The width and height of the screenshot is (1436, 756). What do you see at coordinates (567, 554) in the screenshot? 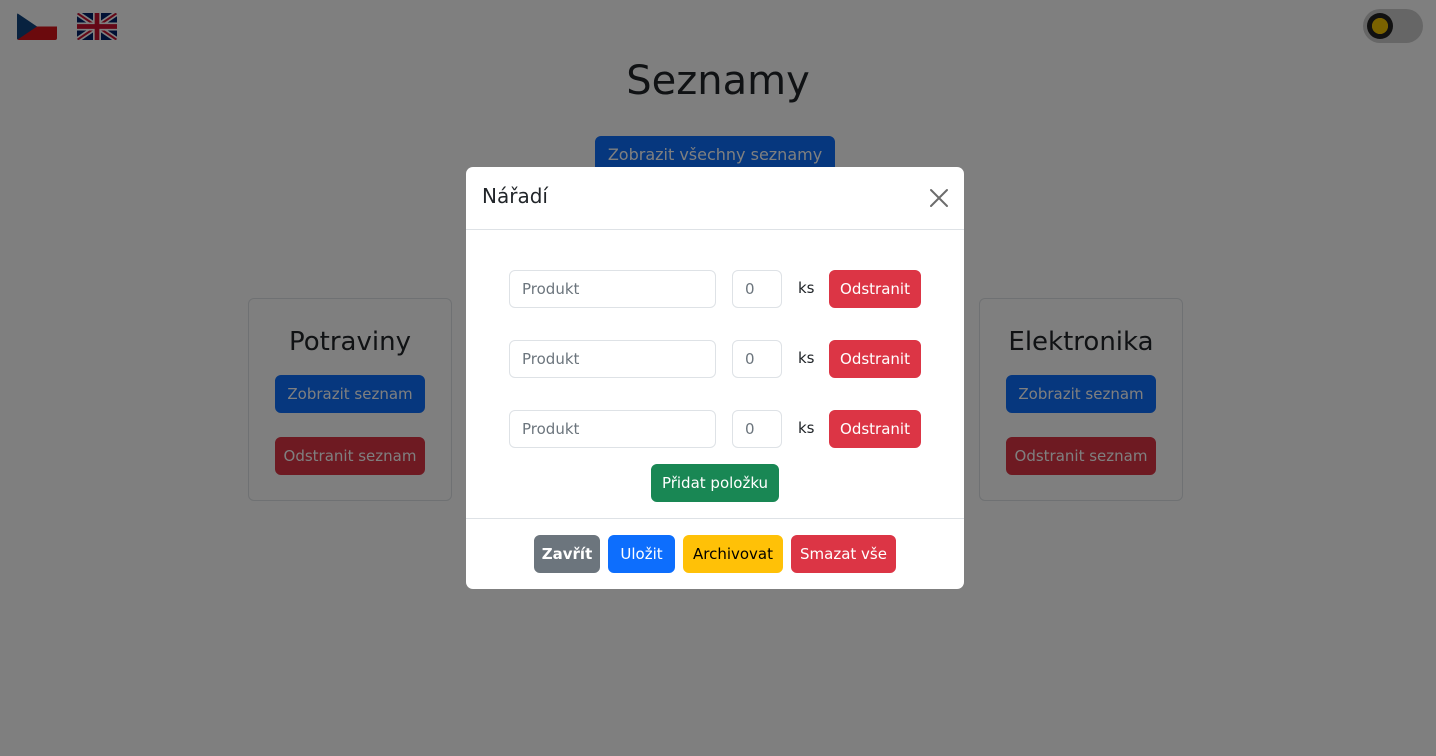
I see `close-button: Zavřít` at bounding box center [567, 554].